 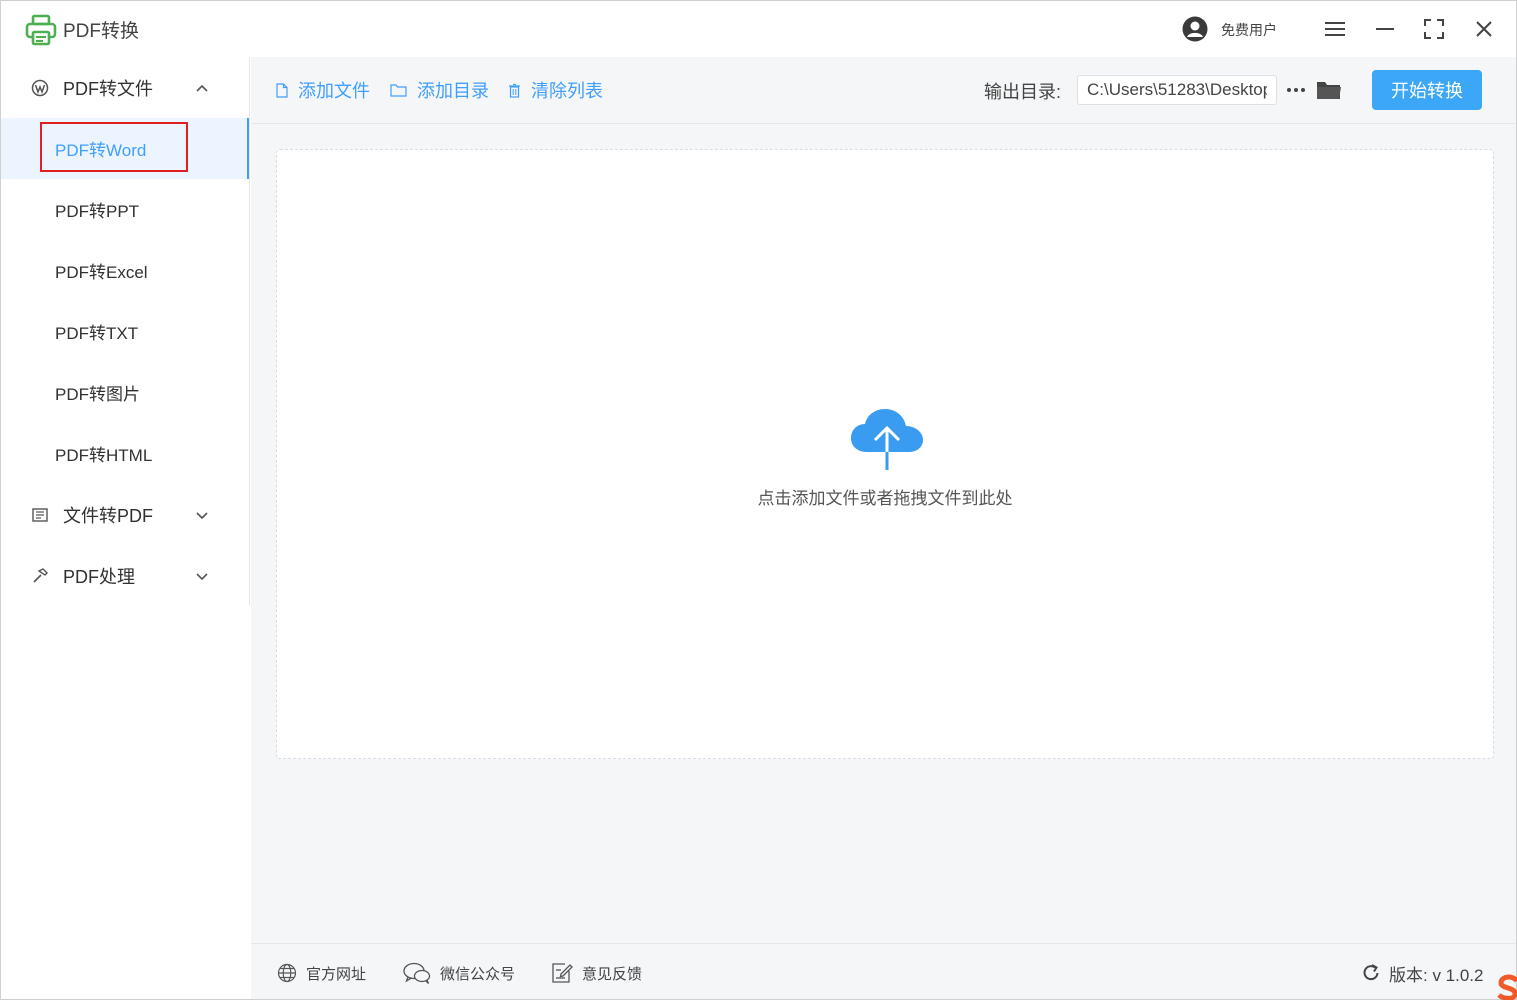 What do you see at coordinates (1371, 972) in the screenshot?
I see `refresh-icon` at bounding box center [1371, 972].